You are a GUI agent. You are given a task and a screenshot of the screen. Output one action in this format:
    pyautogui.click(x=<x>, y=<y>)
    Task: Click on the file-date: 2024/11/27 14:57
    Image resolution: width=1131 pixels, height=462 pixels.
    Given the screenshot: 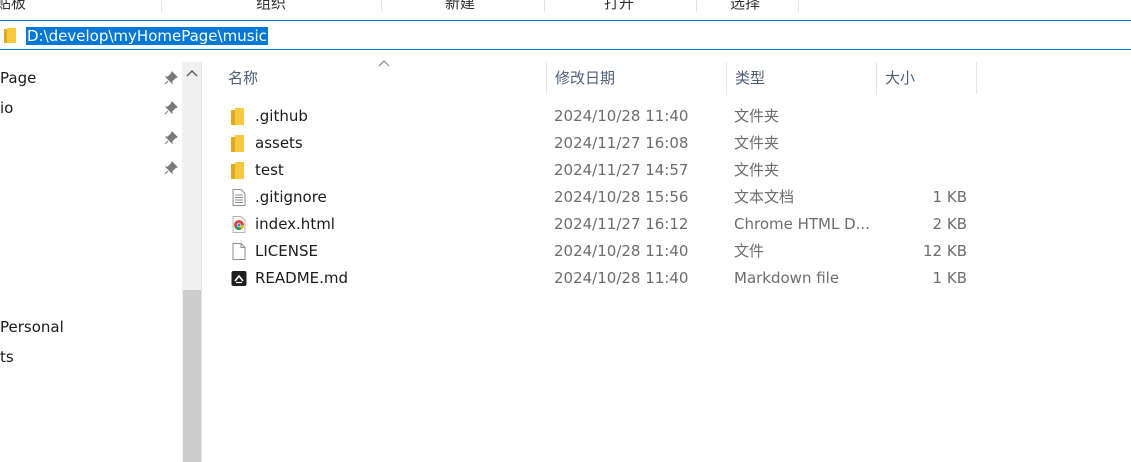 What is the action you would take?
    pyautogui.click(x=621, y=170)
    